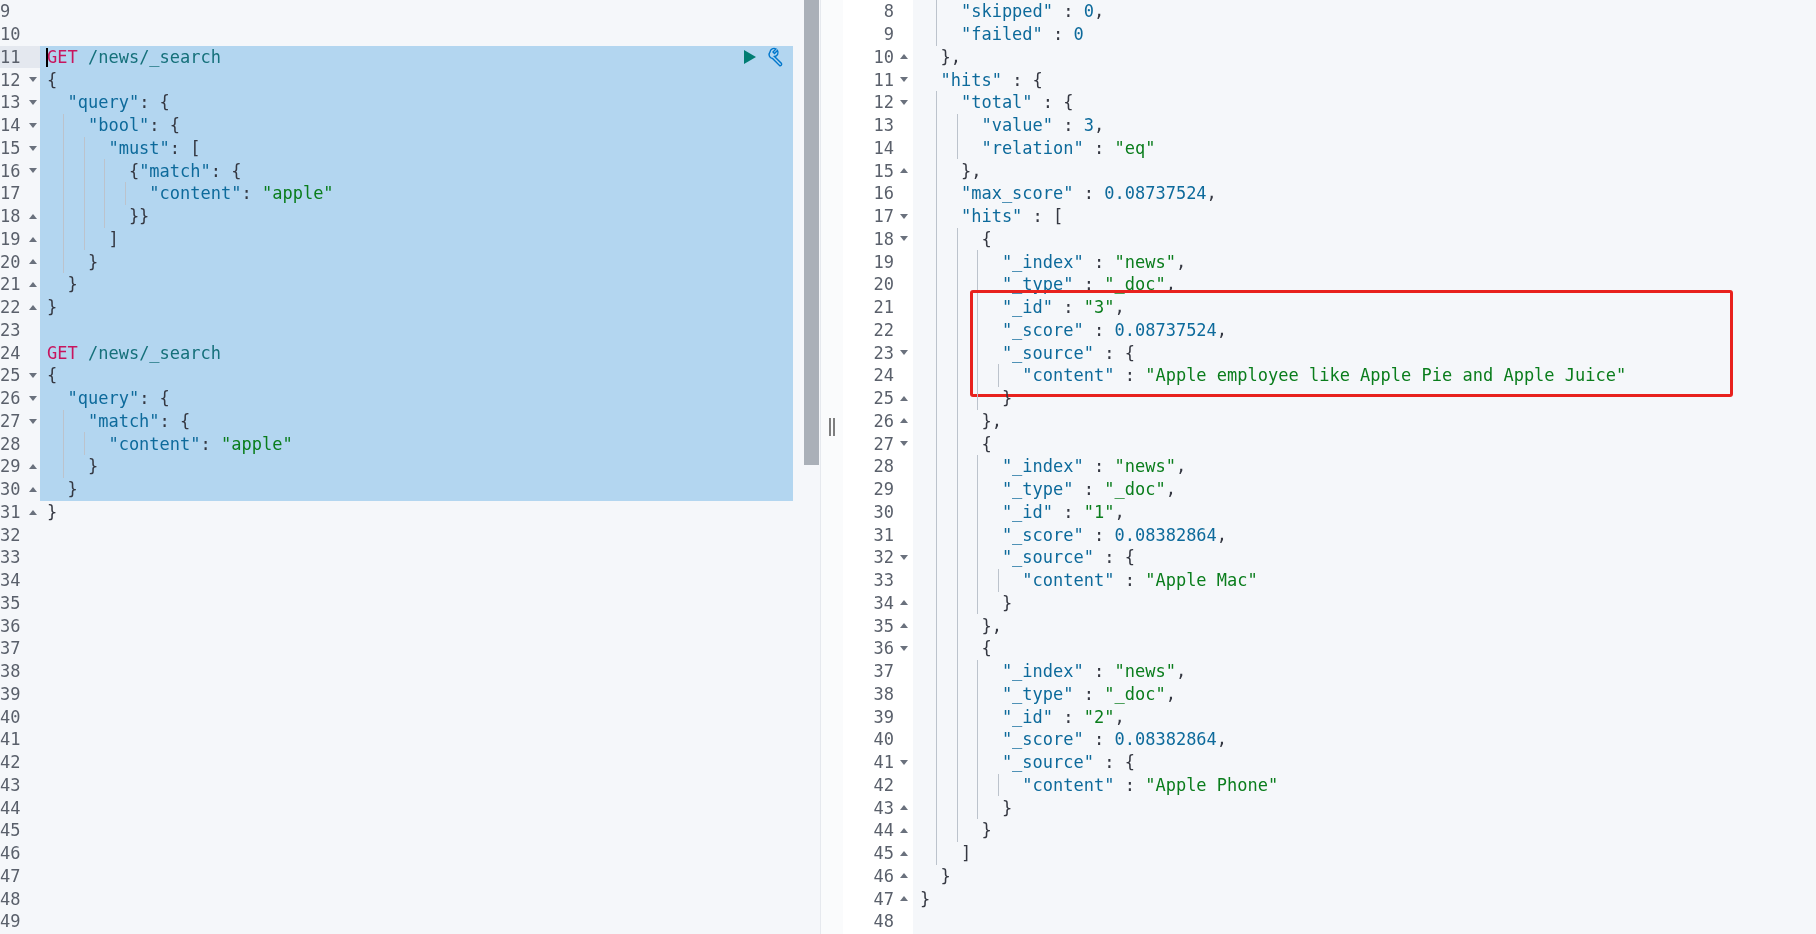 The height and width of the screenshot is (934, 1816). What do you see at coordinates (832, 427) in the screenshot?
I see `resize-handle-icon` at bounding box center [832, 427].